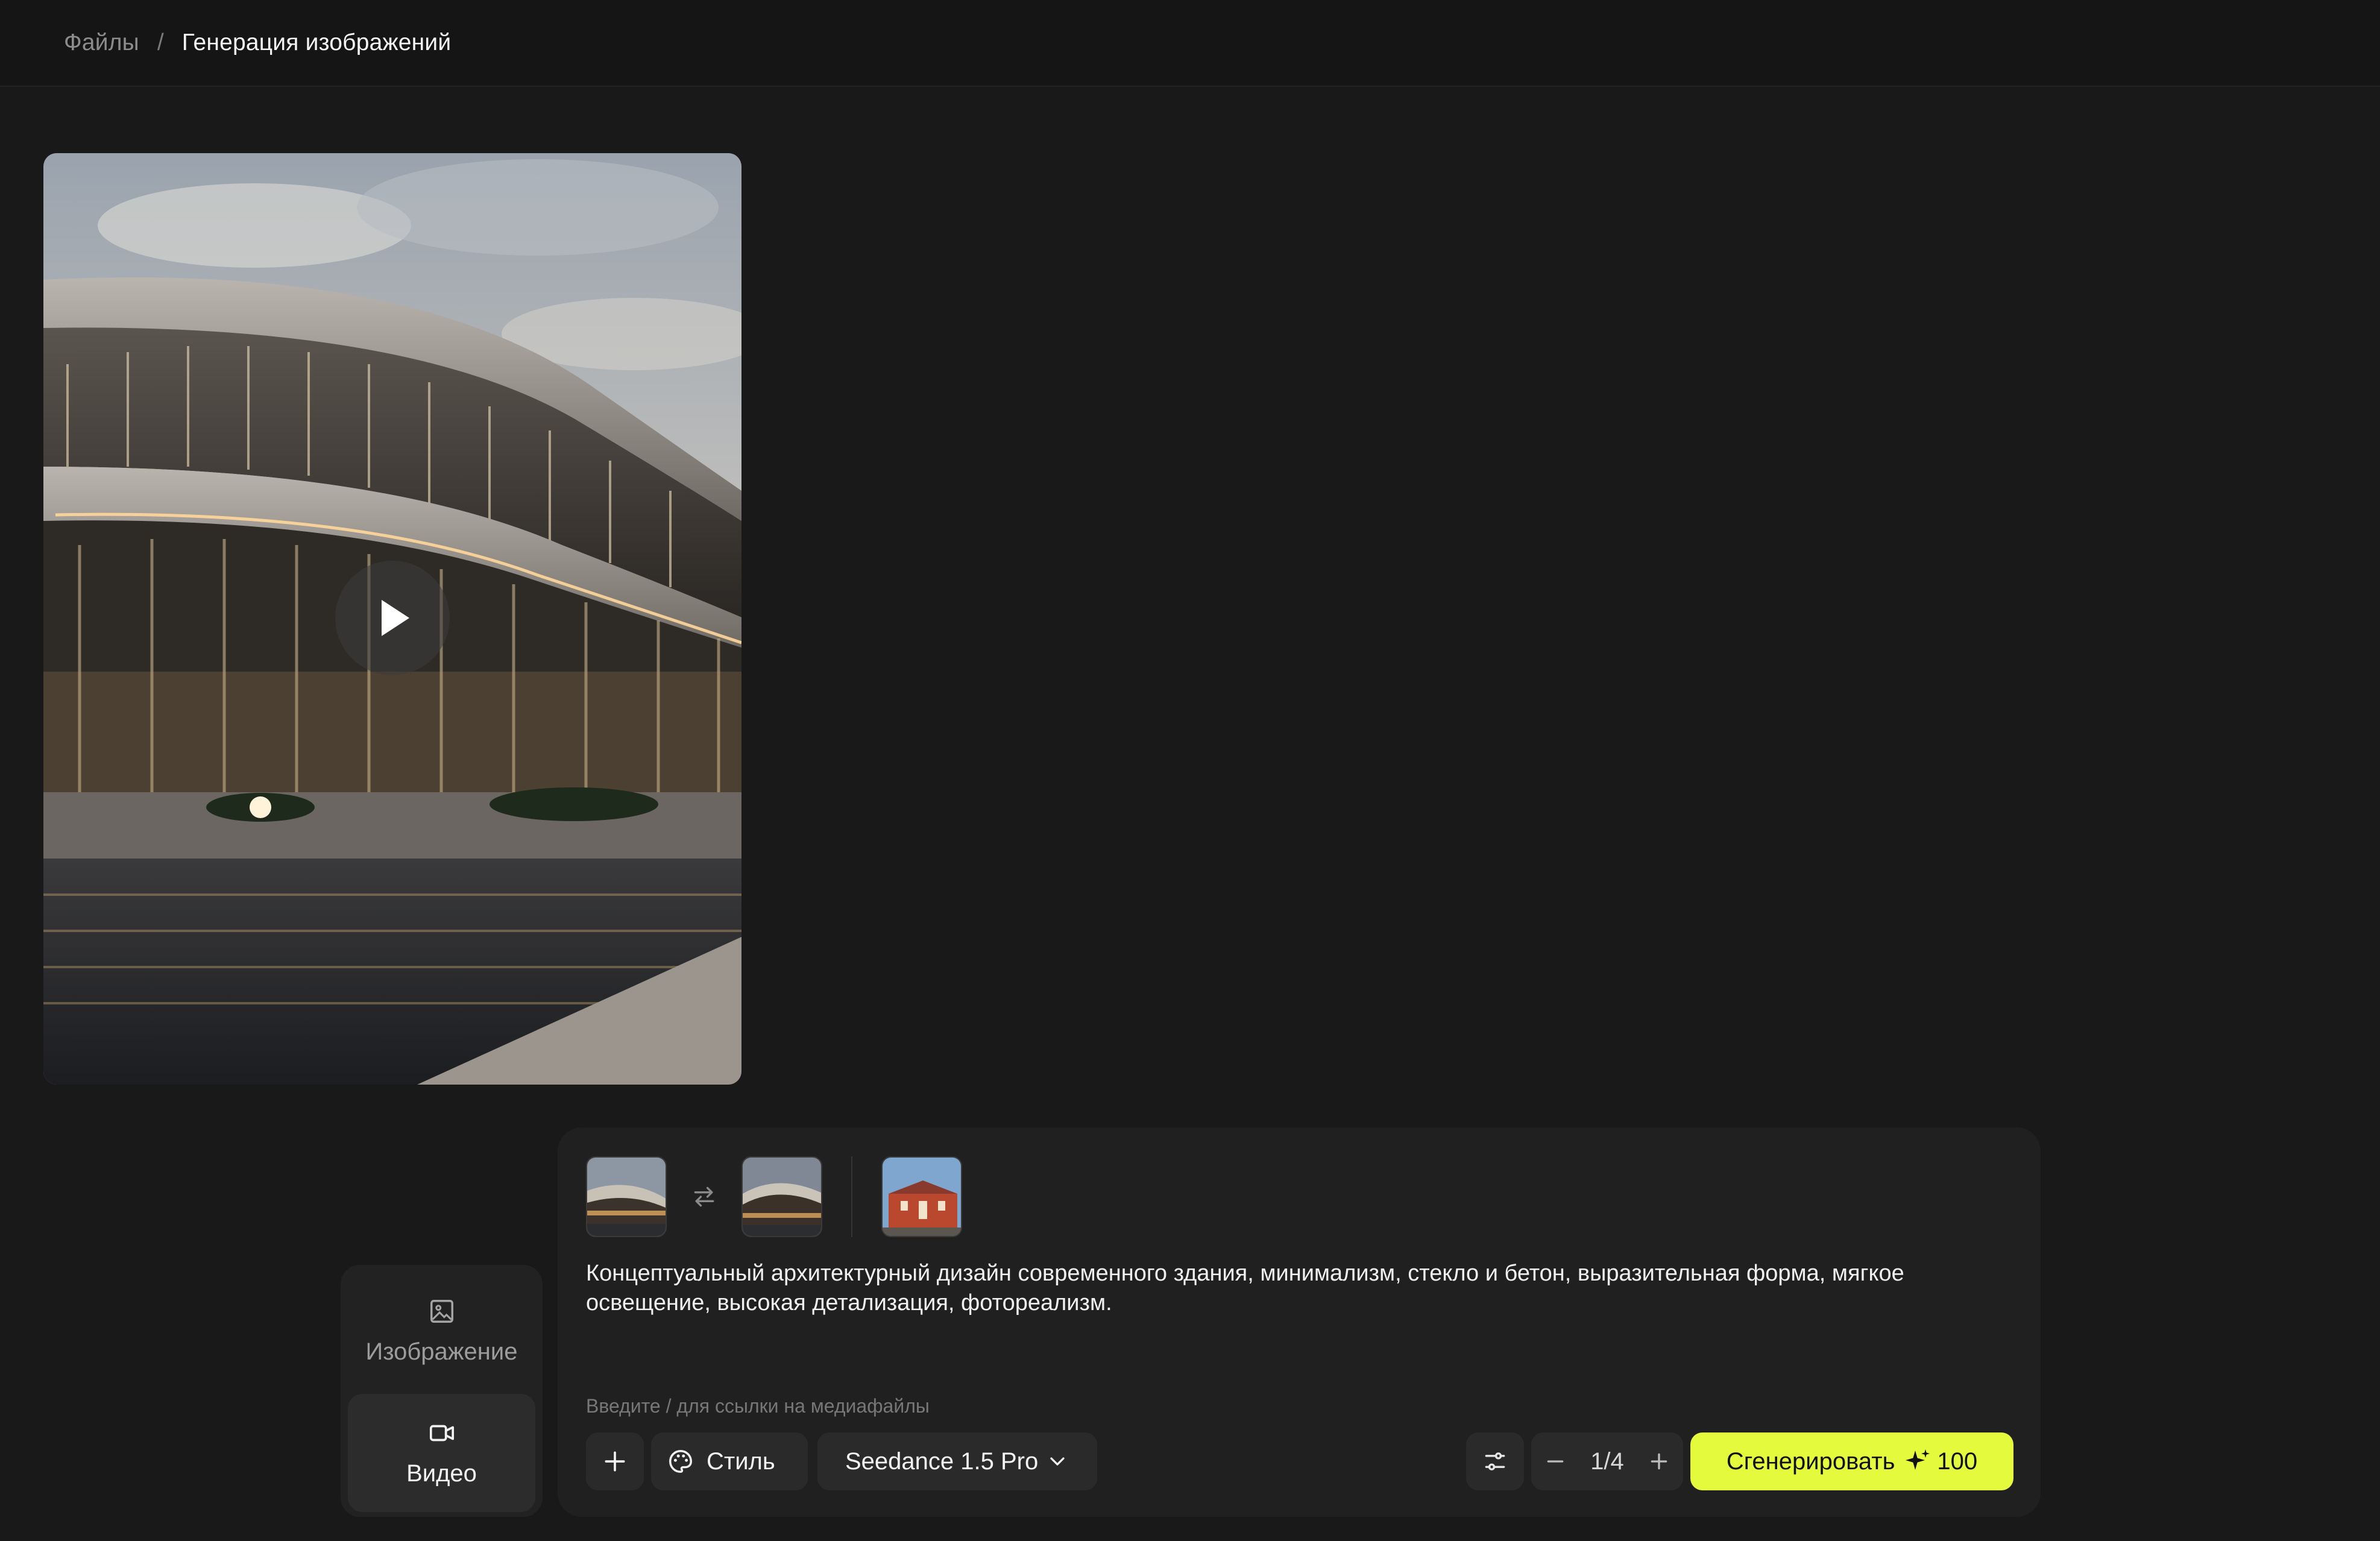 The width and height of the screenshot is (2380, 1541). I want to click on breadcrumb: Файлы / Генерация изображений, so click(257, 43).